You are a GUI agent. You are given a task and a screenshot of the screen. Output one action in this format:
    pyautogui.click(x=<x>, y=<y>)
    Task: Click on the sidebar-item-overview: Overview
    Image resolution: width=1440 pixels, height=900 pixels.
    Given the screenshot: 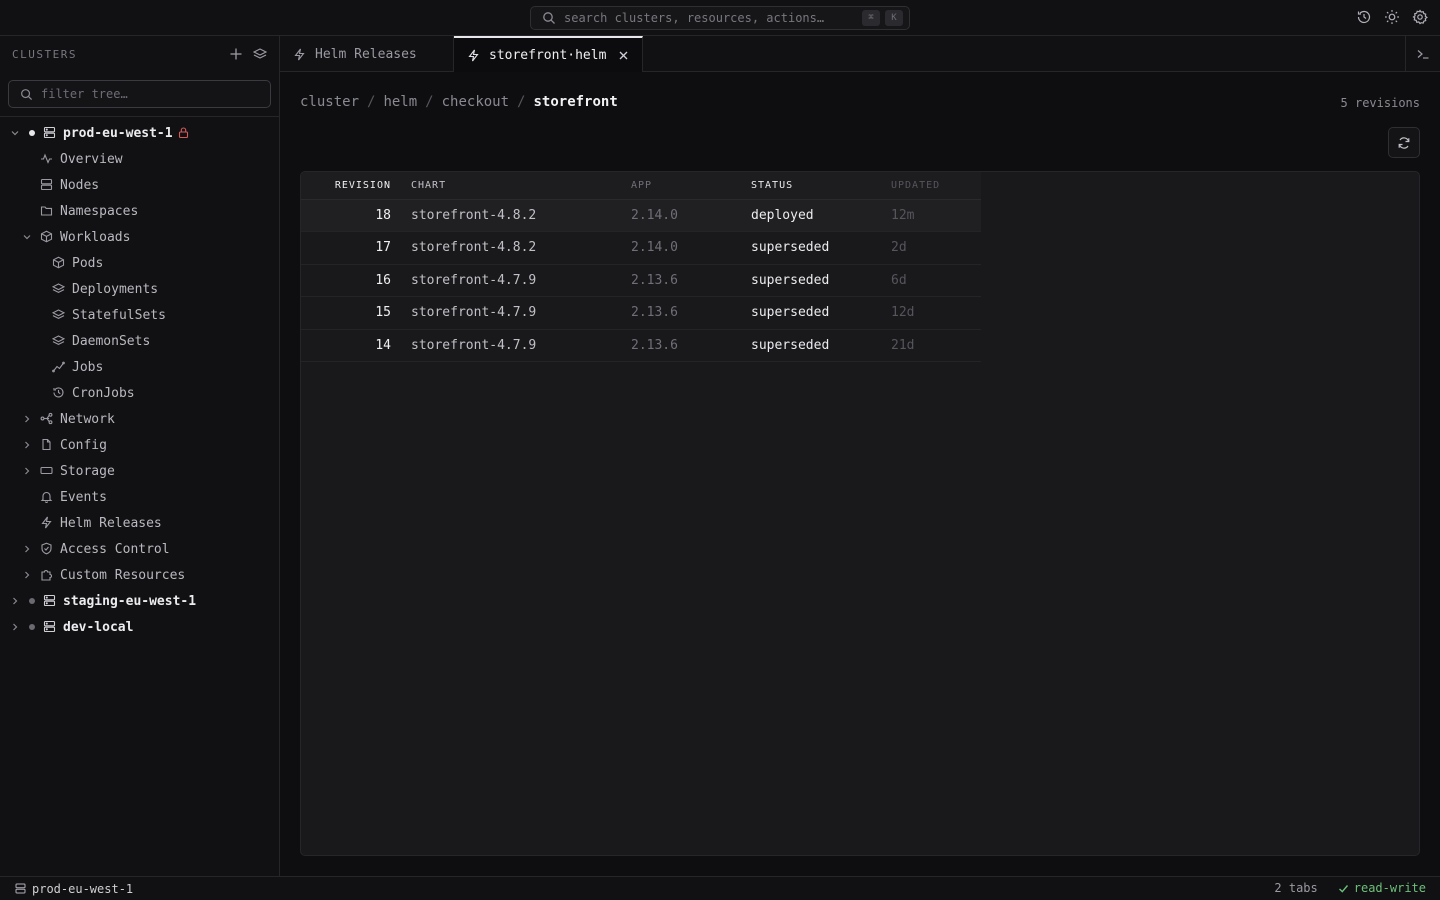 What is the action you would take?
    pyautogui.click(x=139, y=159)
    